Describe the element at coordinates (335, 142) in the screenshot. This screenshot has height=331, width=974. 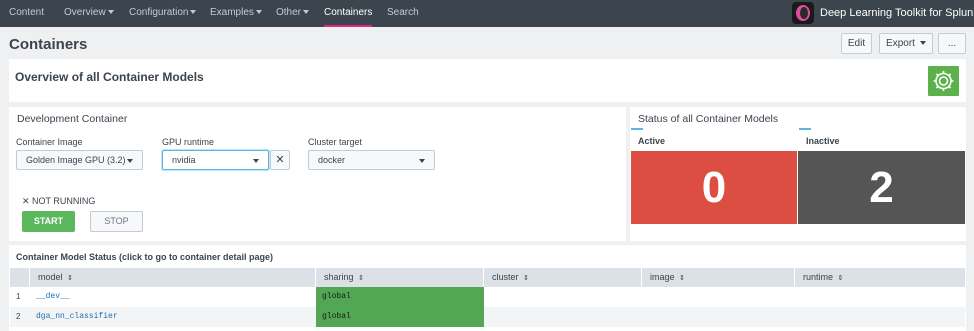
I see `cluster-target-label: Cluster target` at that location.